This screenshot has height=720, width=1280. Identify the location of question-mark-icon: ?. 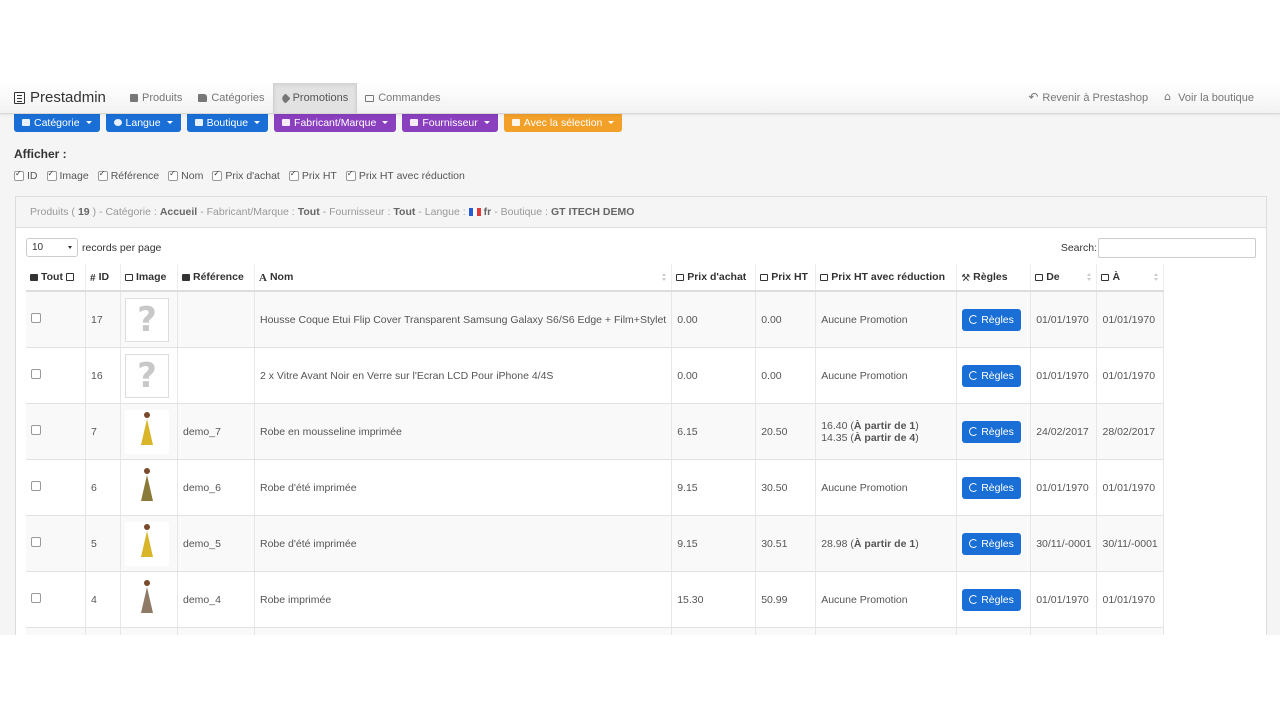
(147, 375).